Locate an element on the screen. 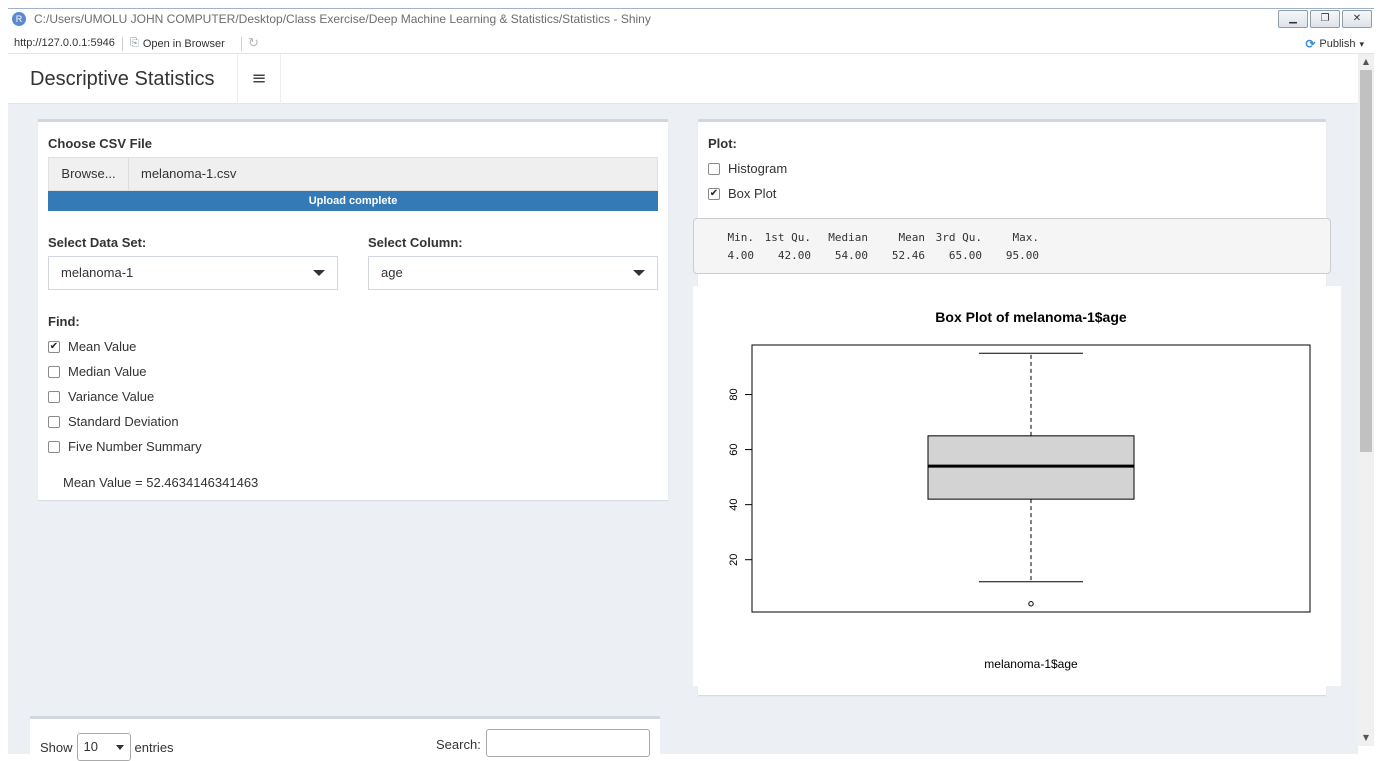 This screenshot has height=761, width=1382. scrollbar-thumb is located at coordinates (1366, 261).